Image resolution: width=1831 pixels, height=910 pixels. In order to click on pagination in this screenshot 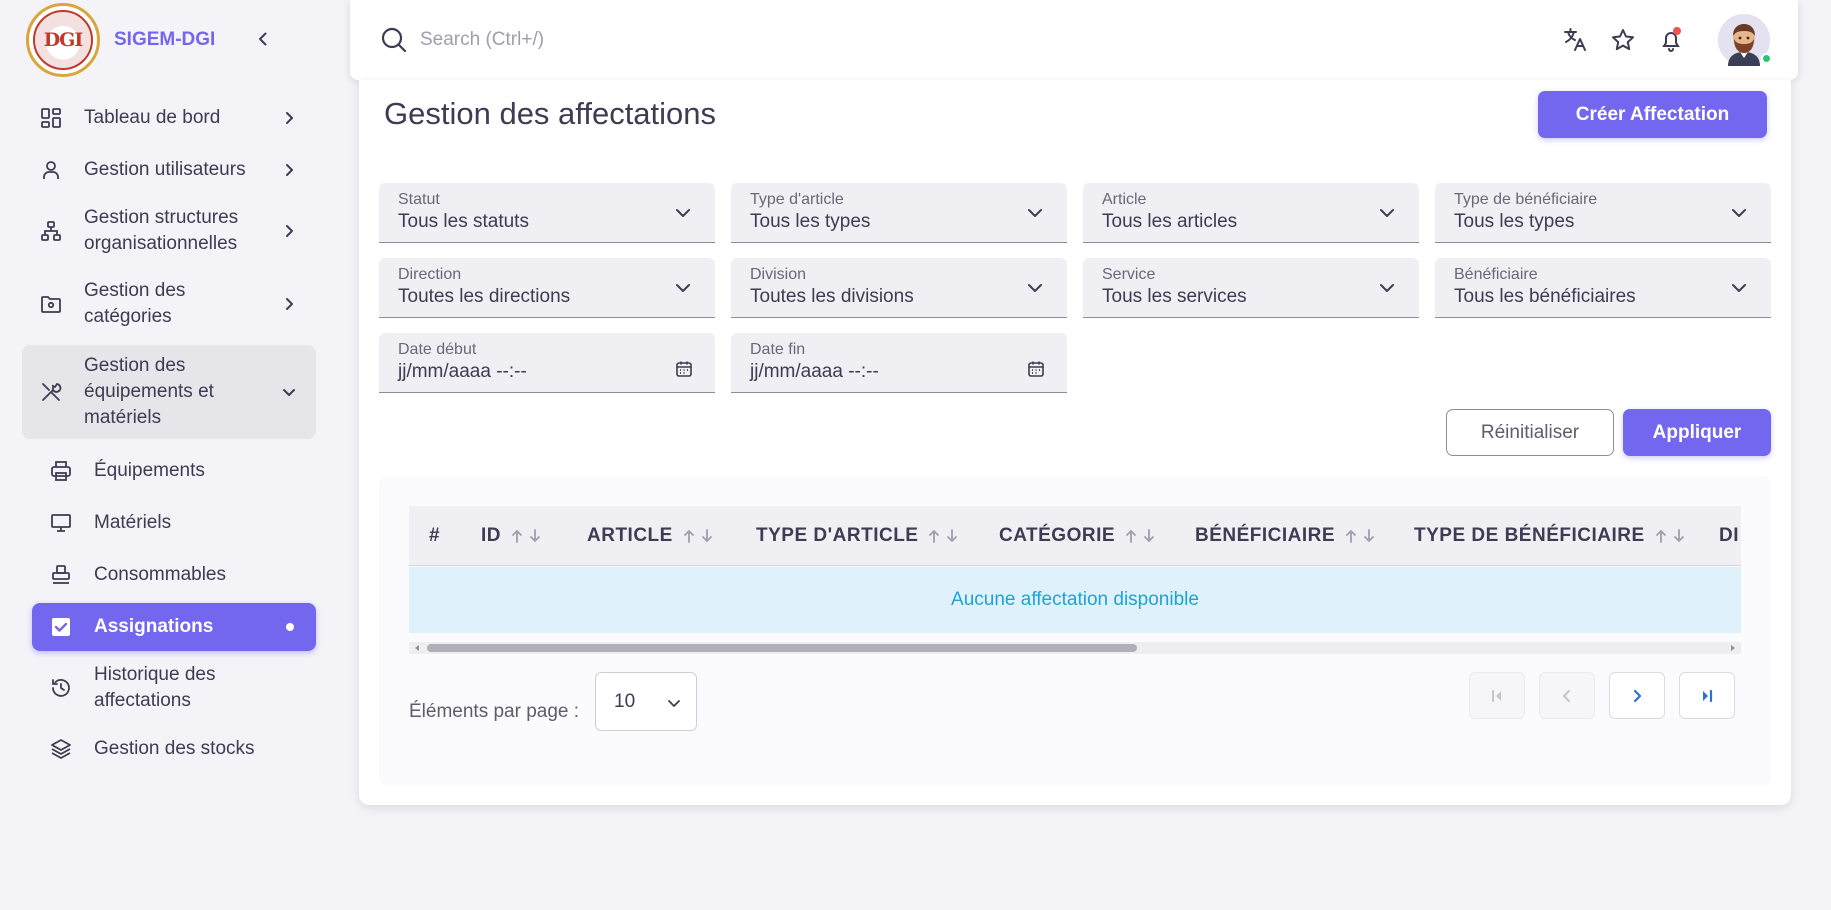, I will do `click(1602, 695)`.